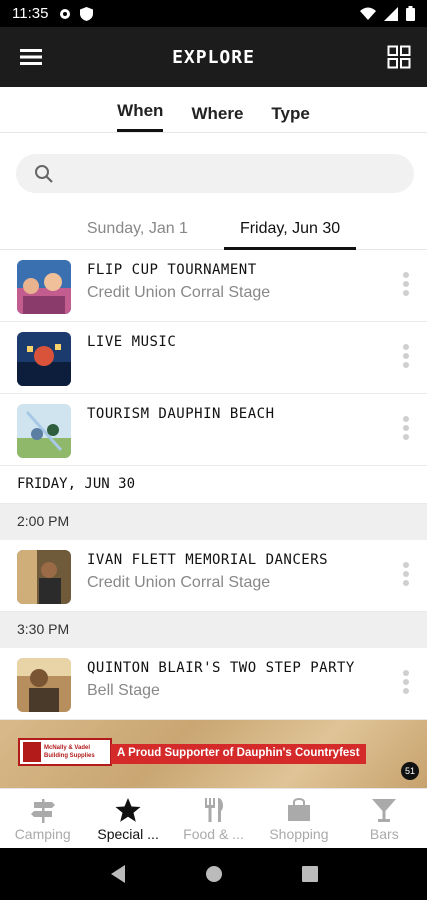  Describe the element at coordinates (309, 874) in the screenshot. I see `recents-icon` at that location.